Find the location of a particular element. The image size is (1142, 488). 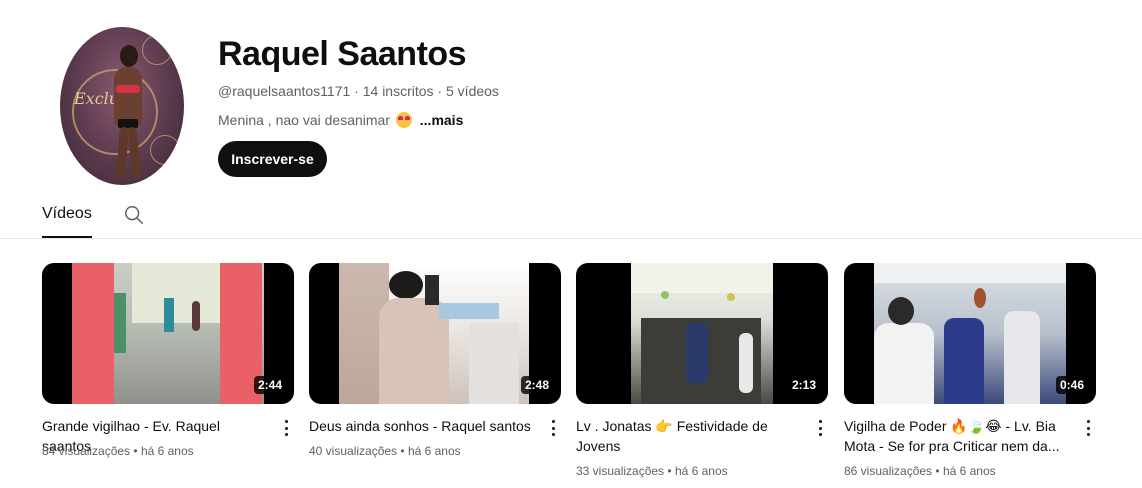

avatar-figure is located at coordinates (129, 56).